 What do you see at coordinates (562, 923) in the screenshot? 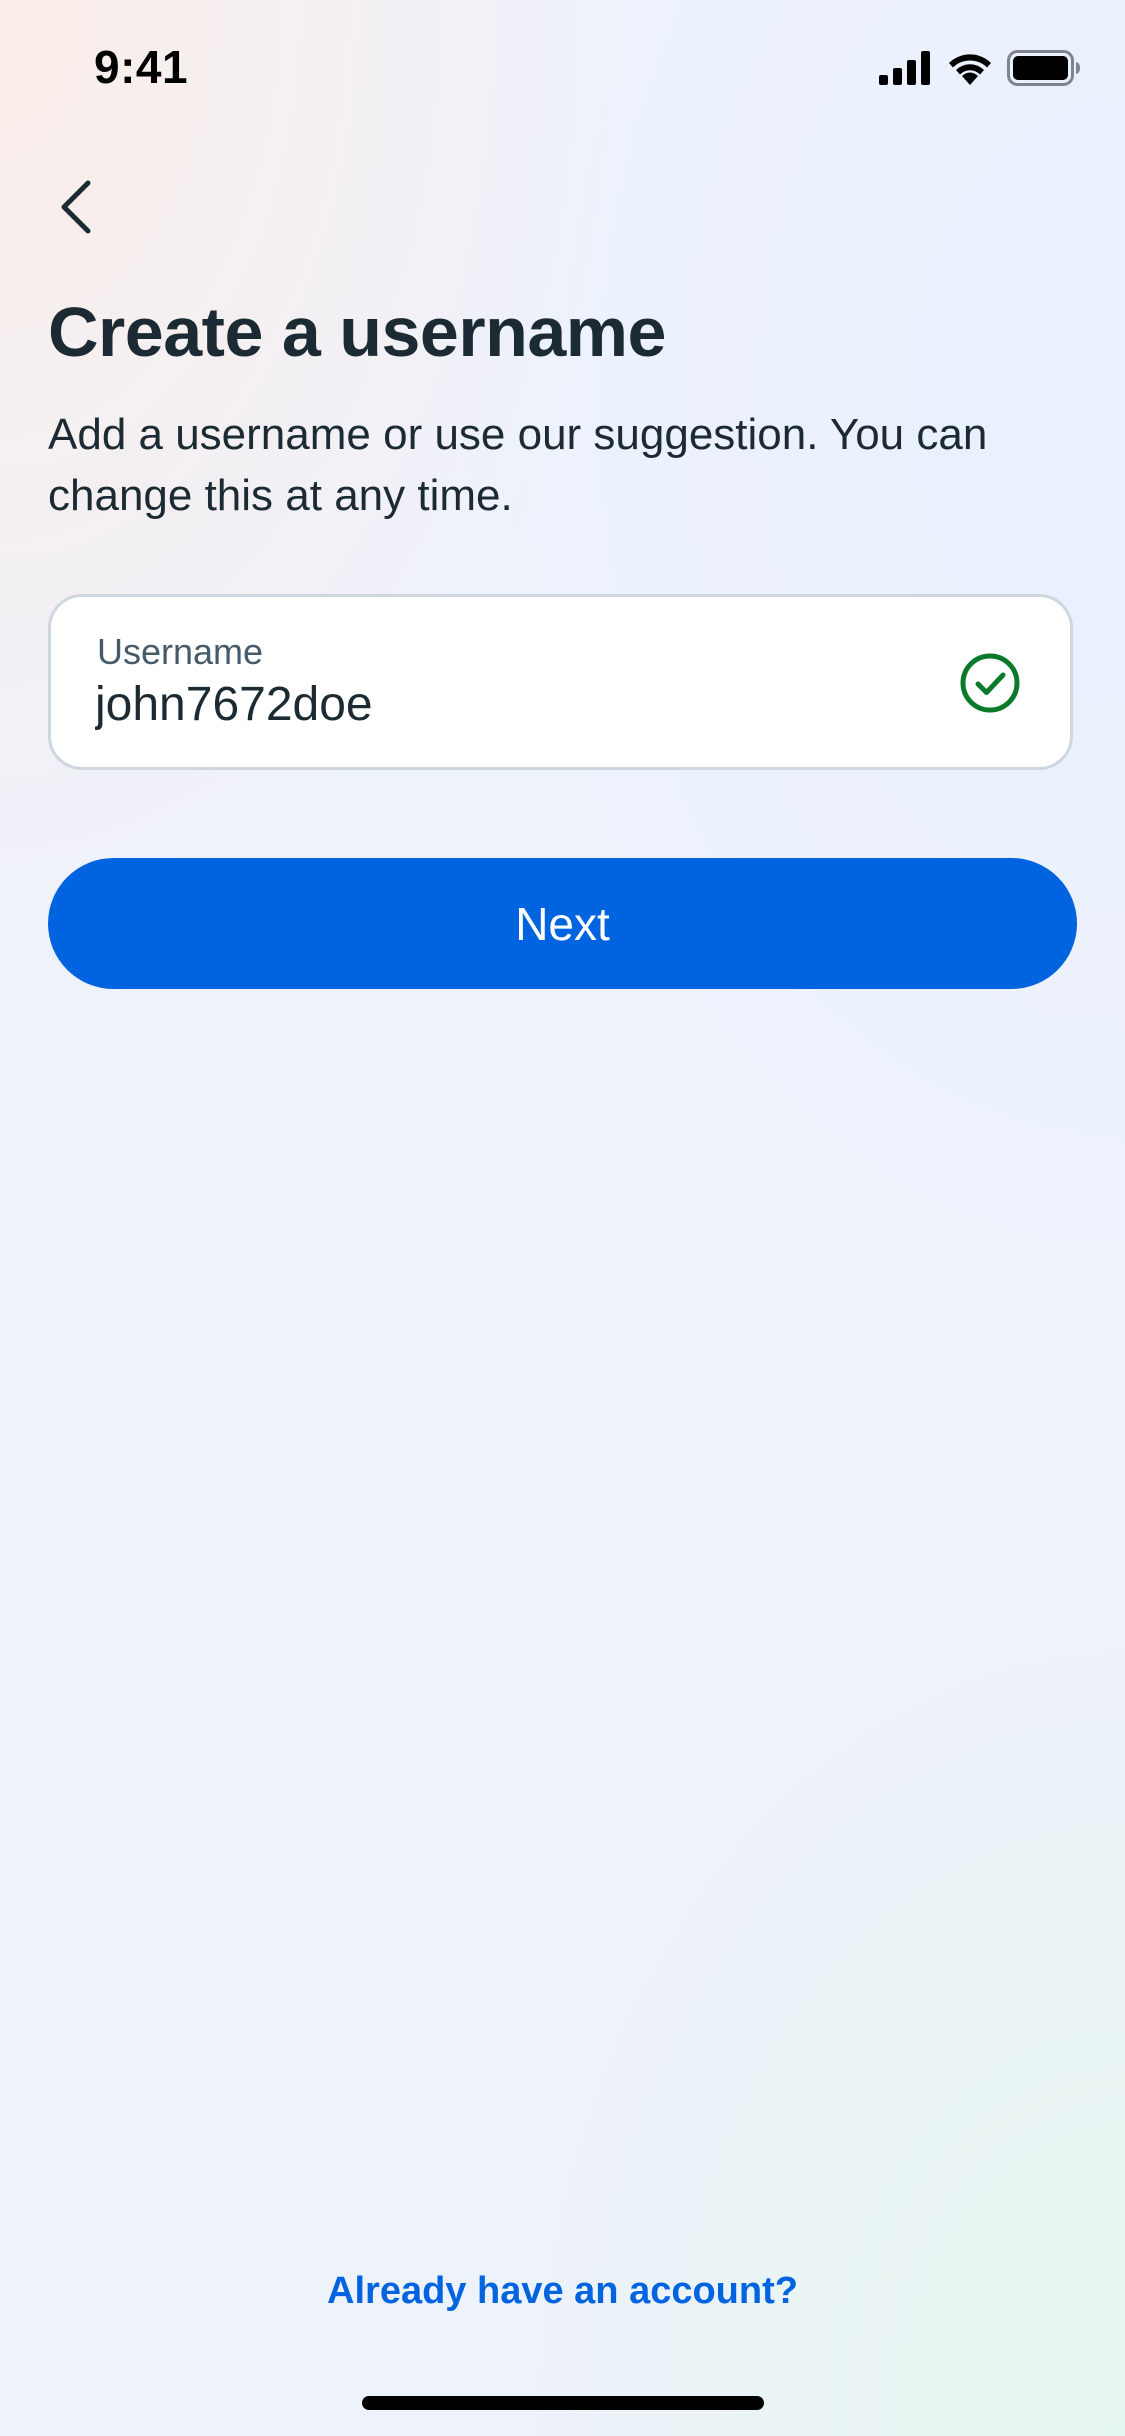
I see `next-button: Next` at bounding box center [562, 923].